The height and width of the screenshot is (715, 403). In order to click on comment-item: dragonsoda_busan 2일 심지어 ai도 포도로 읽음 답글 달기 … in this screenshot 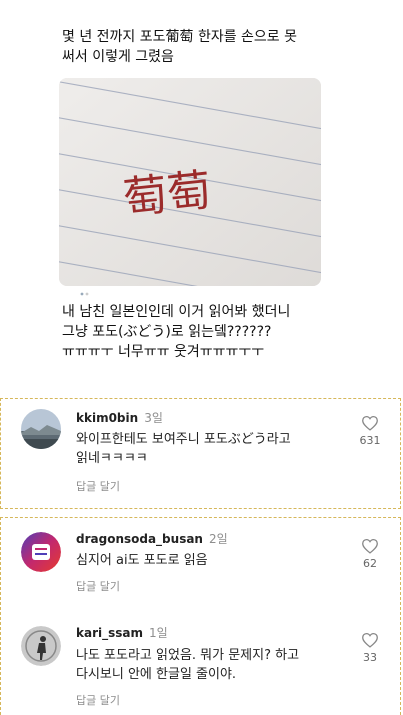, I will do `click(201, 563)`.